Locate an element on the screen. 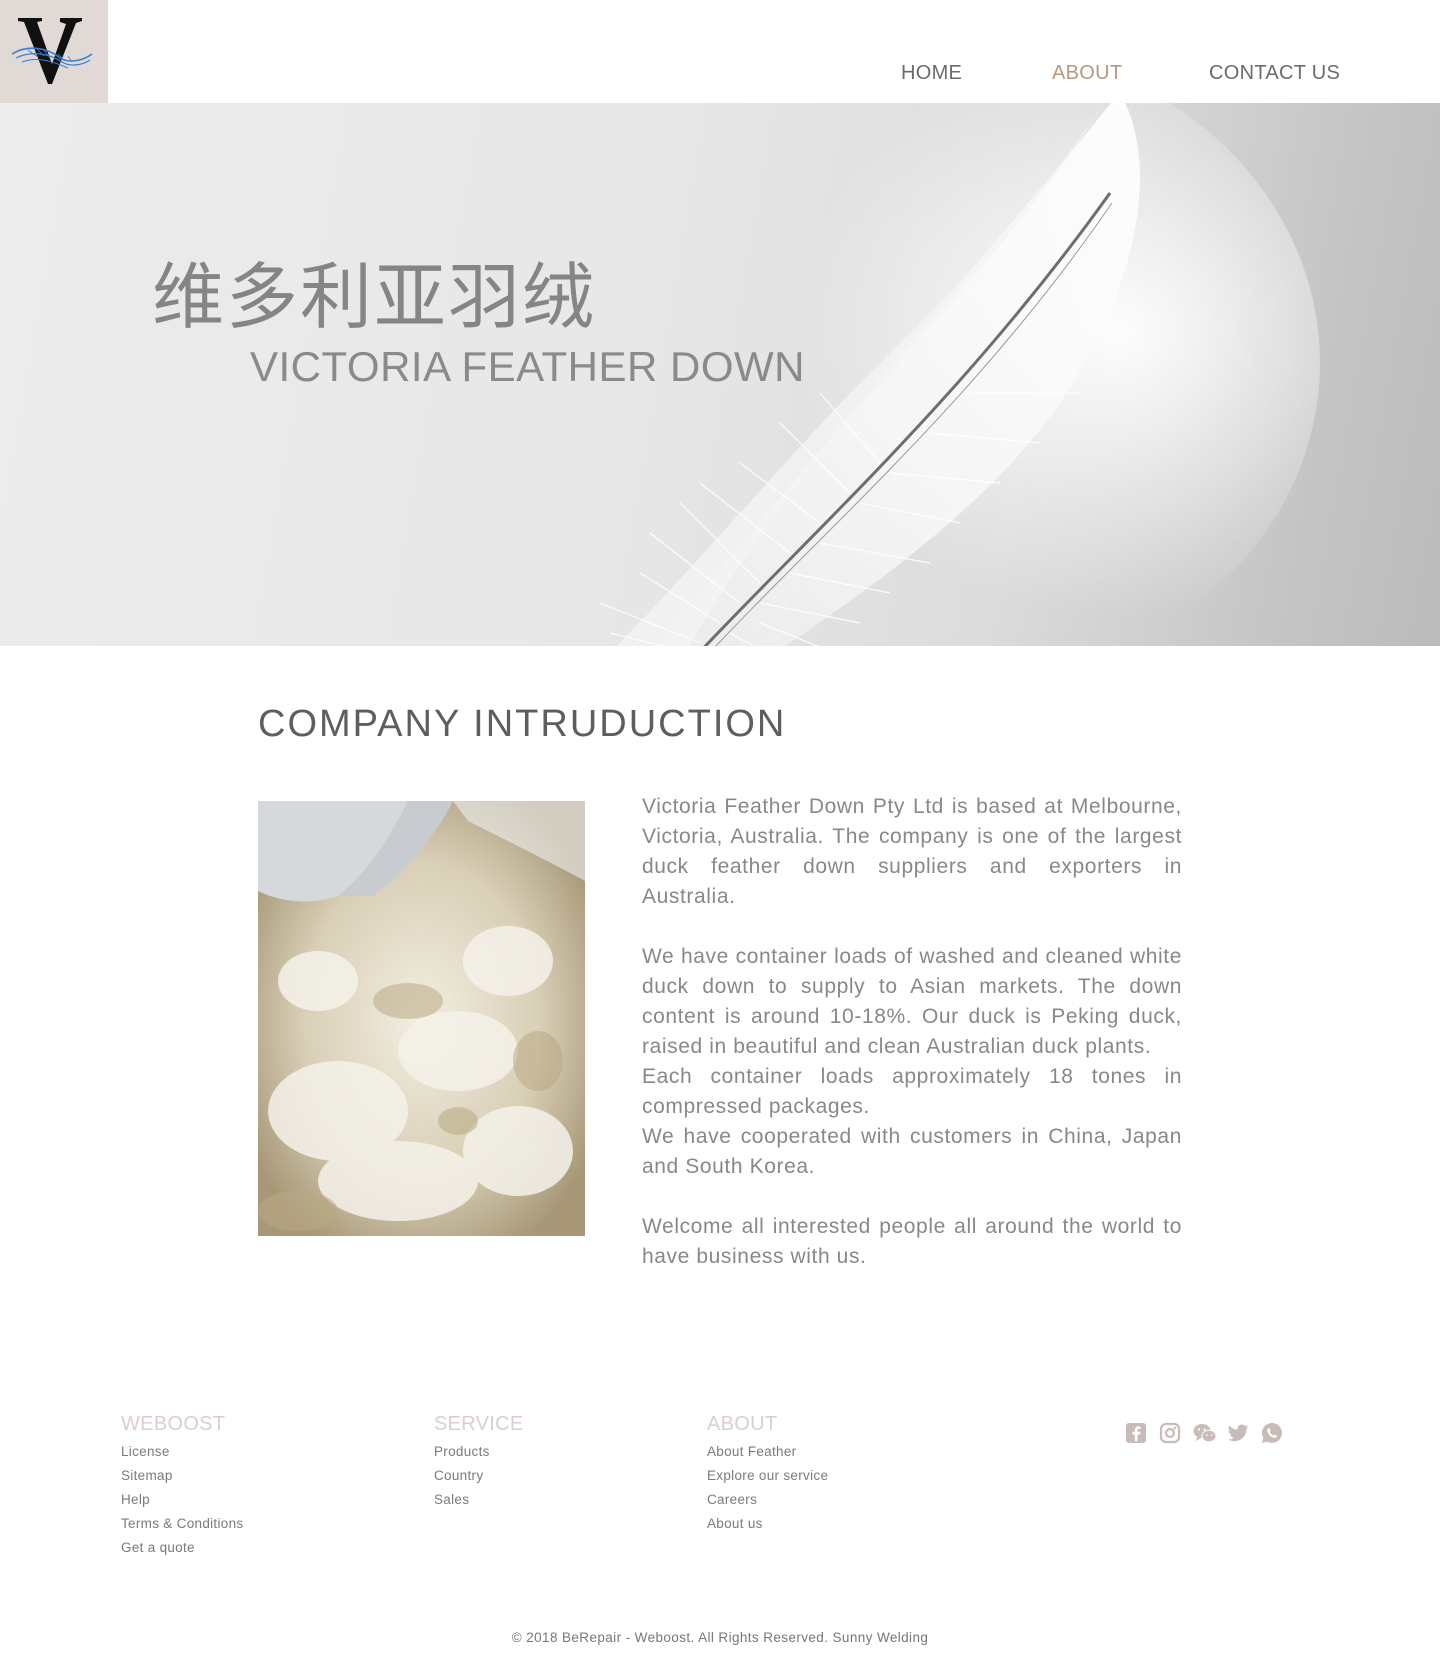 The image size is (1440, 1674). whatsapp-icon is located at coordinates (1272, 1433).